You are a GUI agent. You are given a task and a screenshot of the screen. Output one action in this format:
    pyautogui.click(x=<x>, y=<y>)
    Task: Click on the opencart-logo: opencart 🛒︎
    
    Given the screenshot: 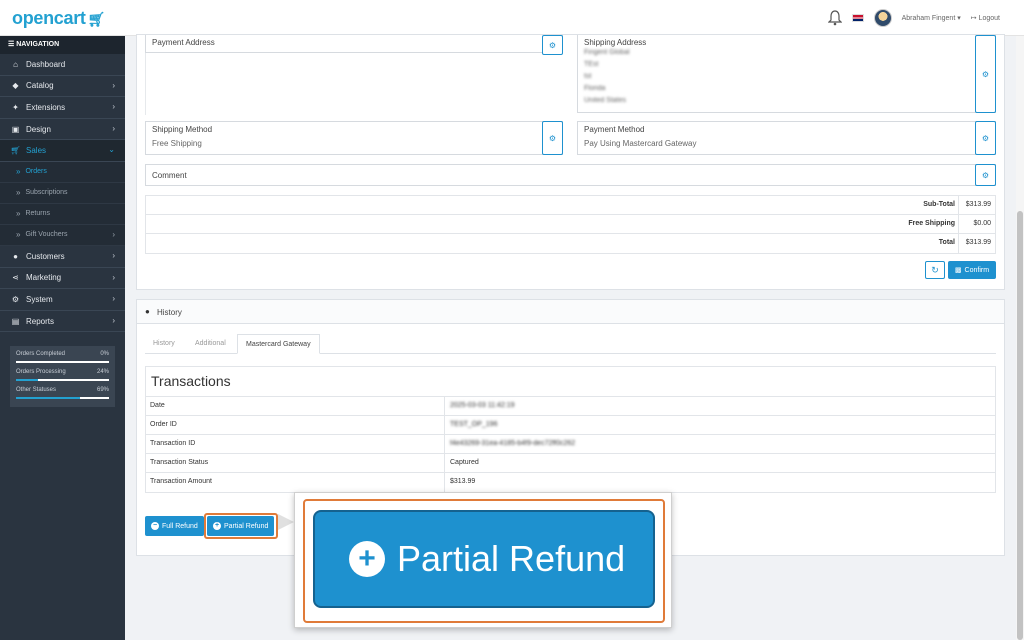 What is the action you would take?
    pyautogui.click(x=58, y=18)
    